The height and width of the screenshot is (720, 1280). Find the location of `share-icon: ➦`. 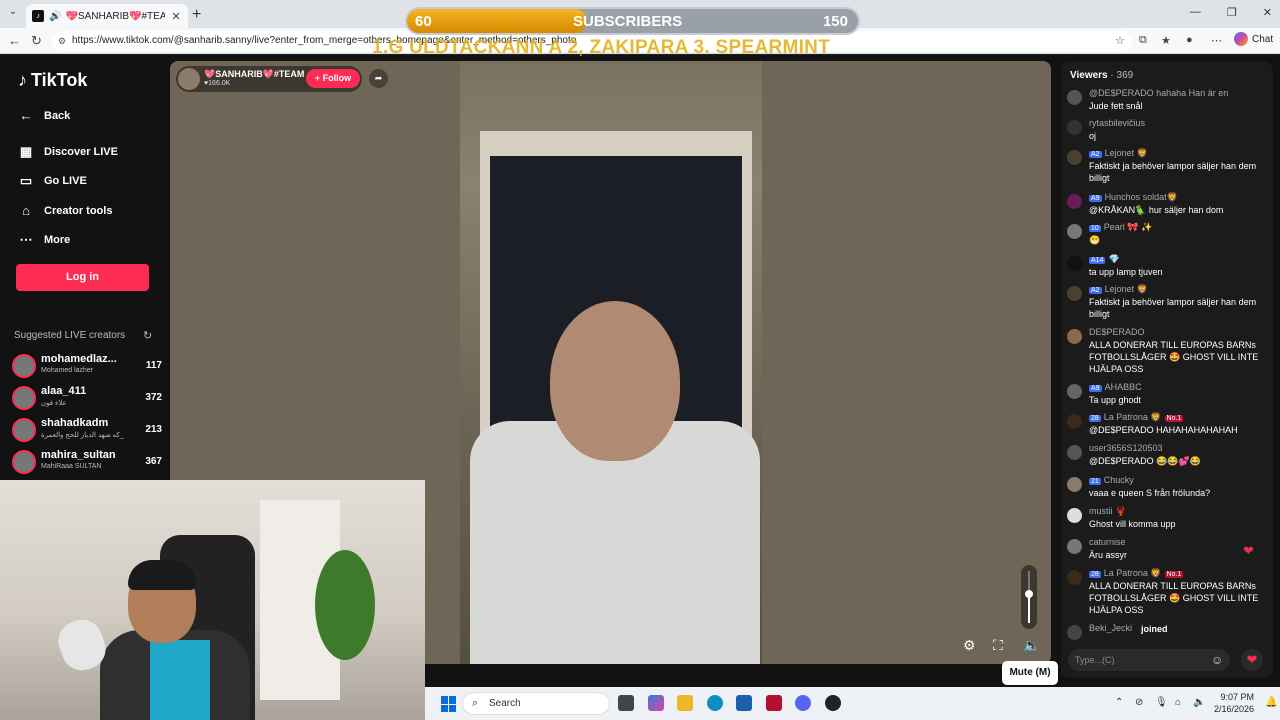

share-icon: ➦ is located at coordinates (378, 78).